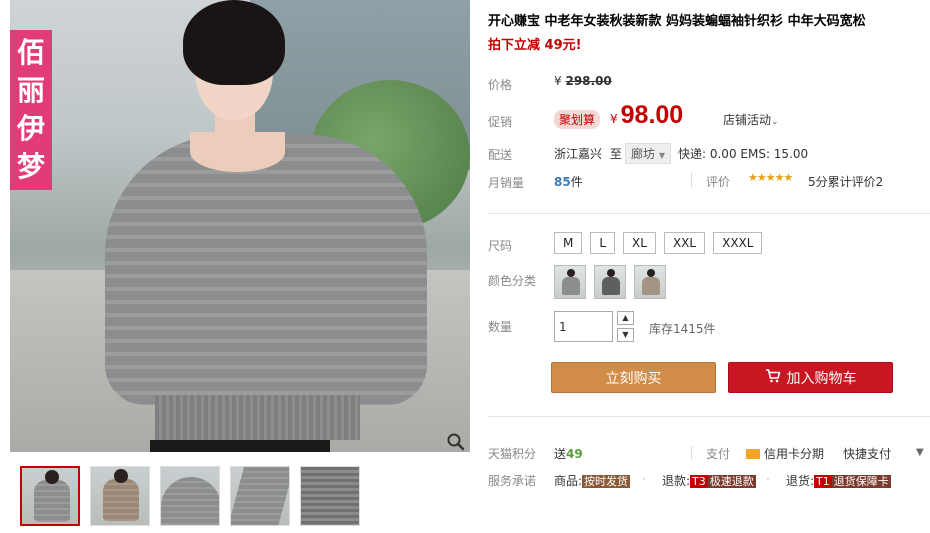 This screenshot has height=533, width=930. What do you see at coordinates (588, 81) in the screenshot?
I see `original-price-value: 298.00` at bounding box center [588, 81].